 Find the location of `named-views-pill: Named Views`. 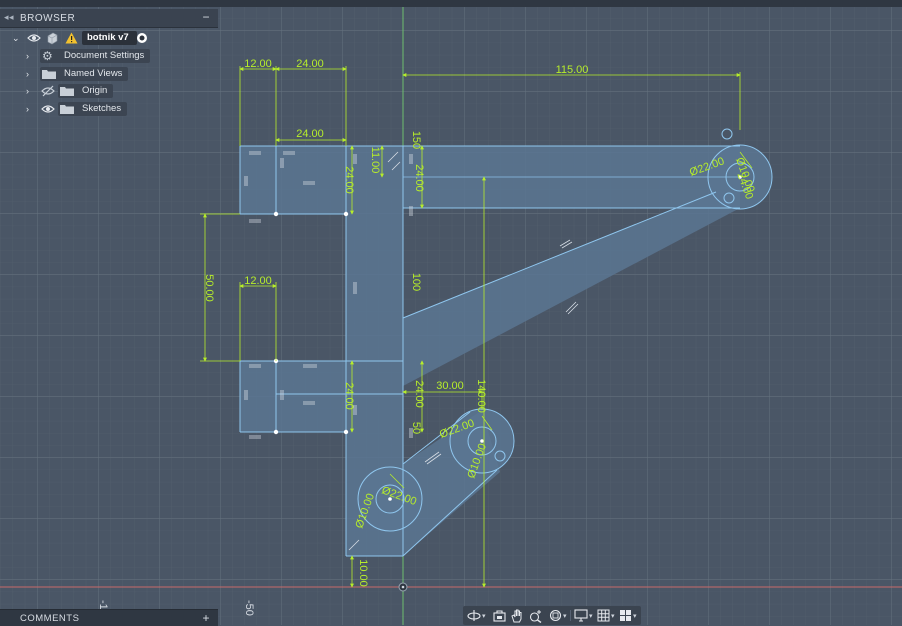

named-views-pill: Named Views is located at coordinates (84, 75).